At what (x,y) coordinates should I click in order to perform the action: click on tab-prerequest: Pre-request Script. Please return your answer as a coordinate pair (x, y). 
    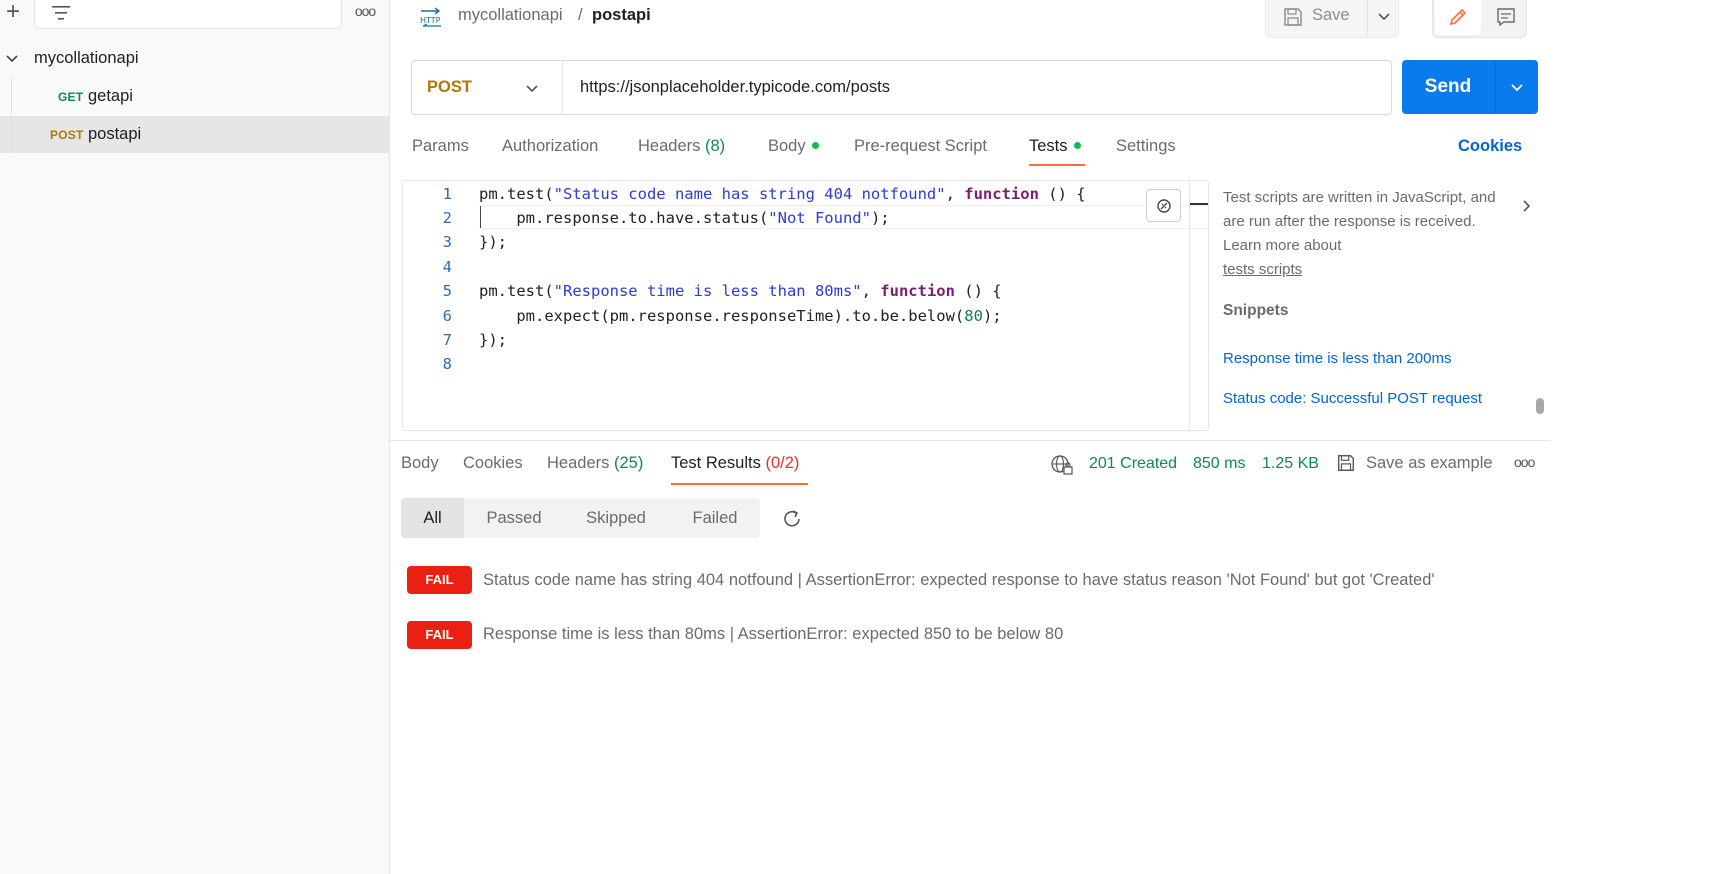
    Looking at the image, I should click on (920, 146).